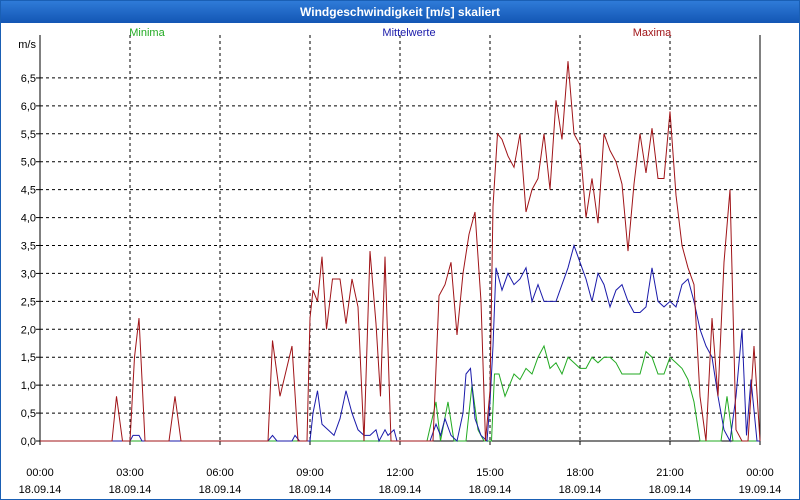  I want to click on y-tick-label: 3,5, so click(28, 247).